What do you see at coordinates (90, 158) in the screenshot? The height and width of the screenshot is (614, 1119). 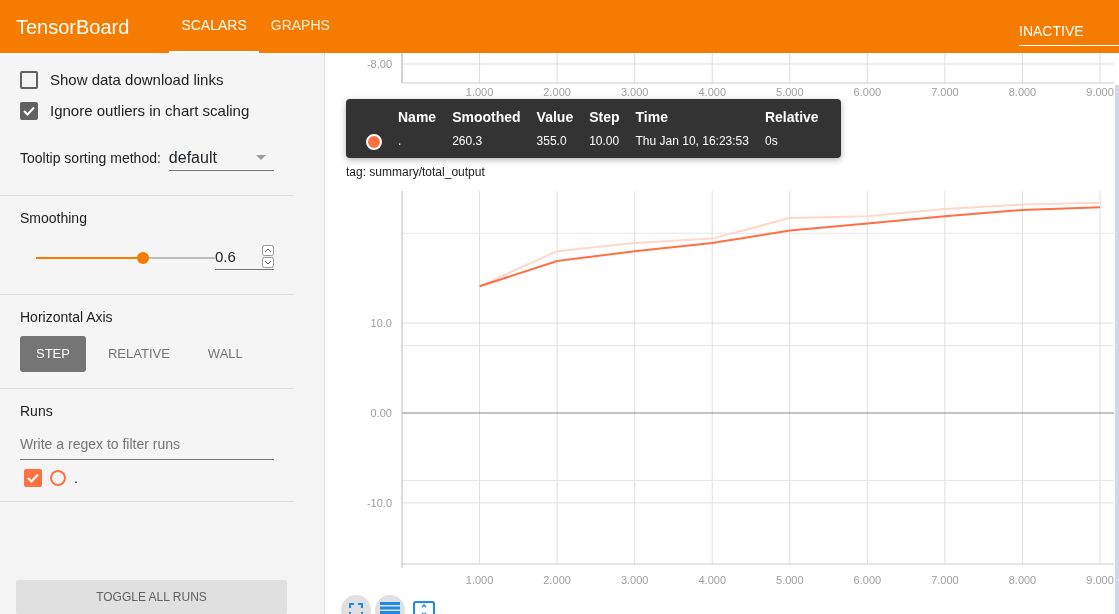 I see `sorting-label: Tooltip sorting method:` at bounding box center [90, 158].